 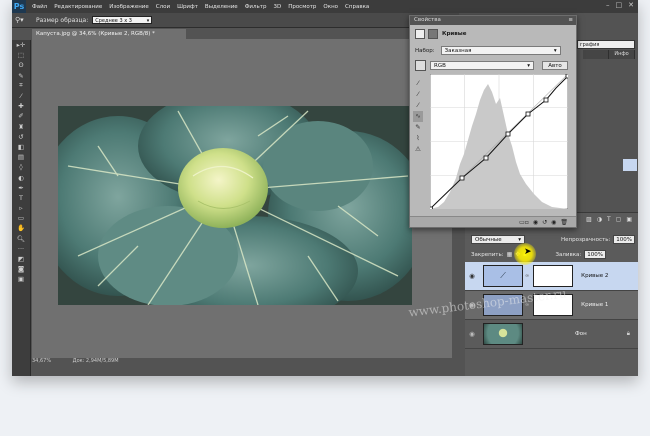 What do you see at coordinates (221, 7) in the screenshot?
I see `menu-select: Выделение` at bounding box center [221, 7].